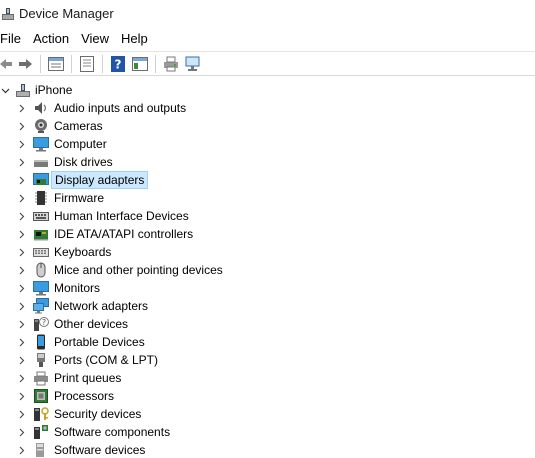 This screenshot has height=458, width=535. I want to click on tree-item-label: IDE ATA/ATAPI controllers, so click(124, 234).